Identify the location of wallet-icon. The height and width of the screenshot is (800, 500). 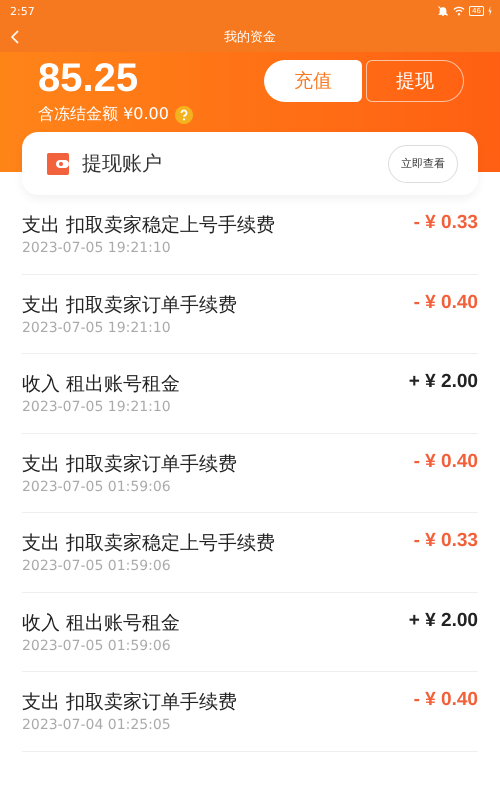
(58, 163).